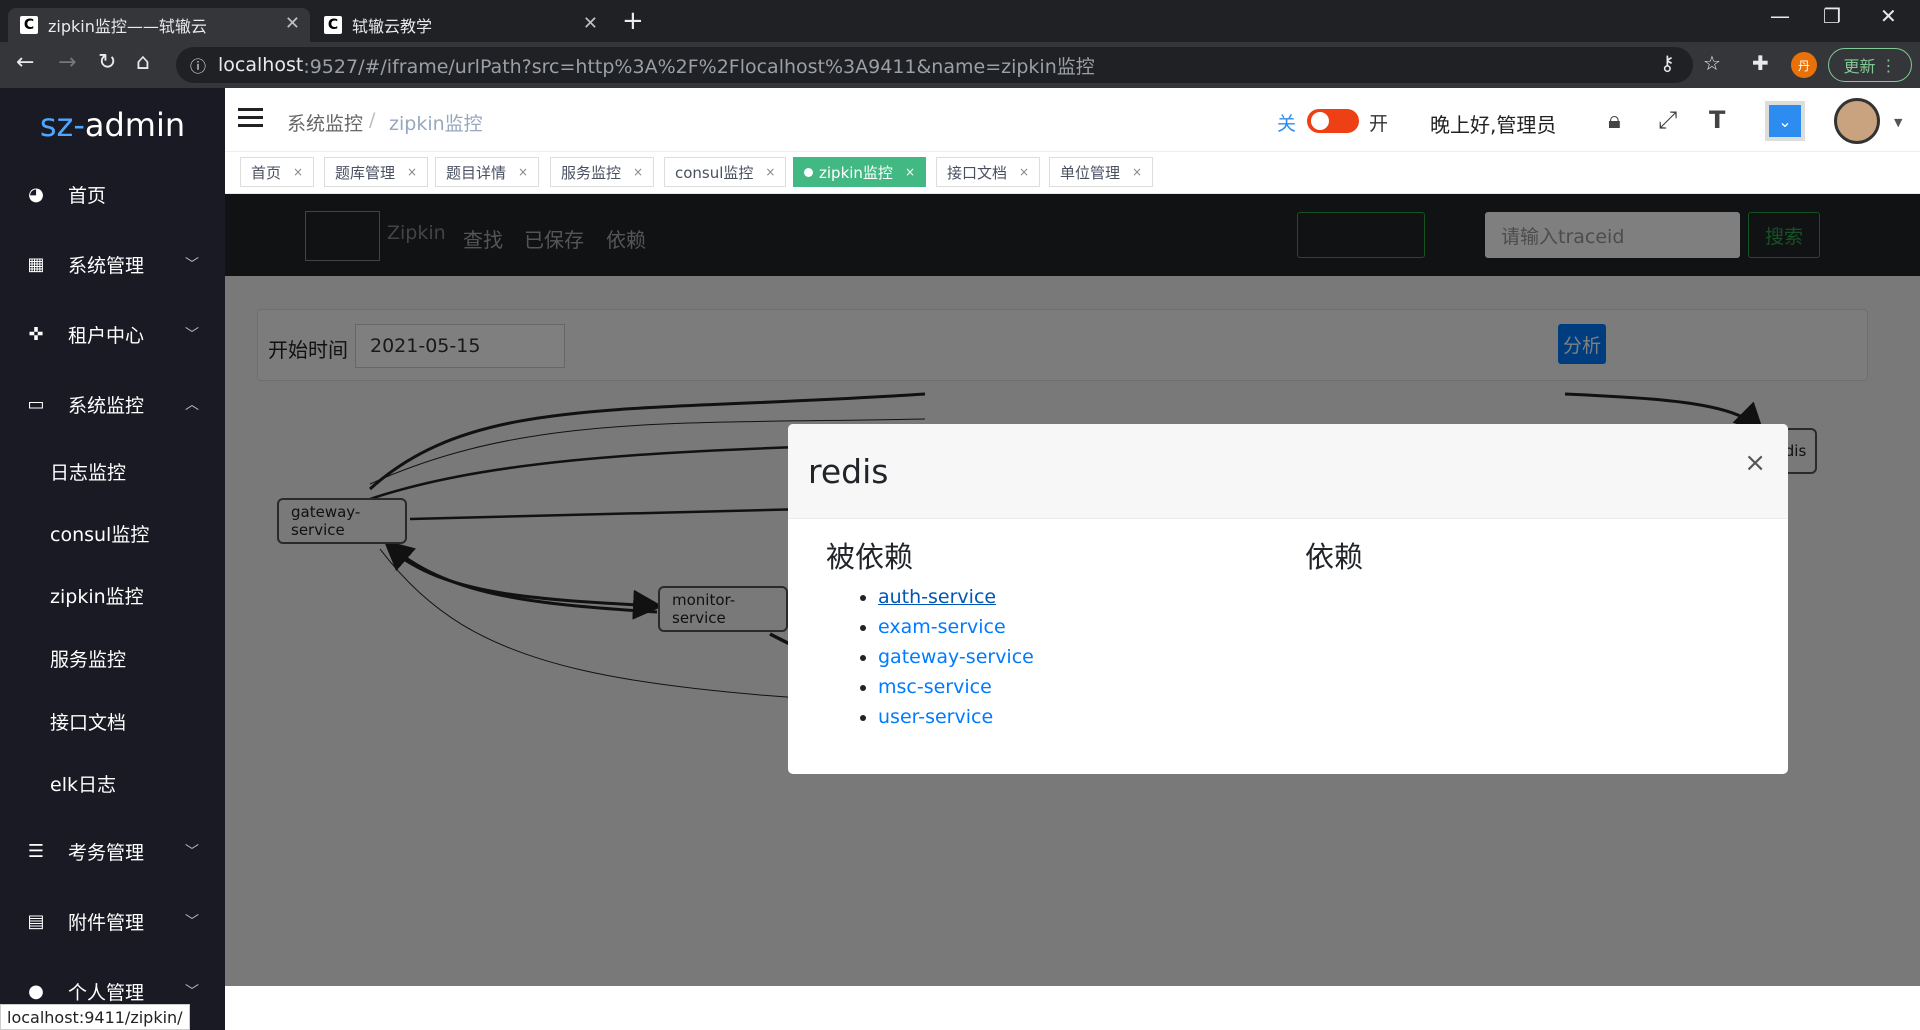  What do you see at coordinates (935, 717) in the screenshot?
I see `service-link: user-service` at bounding box center [935, 717].